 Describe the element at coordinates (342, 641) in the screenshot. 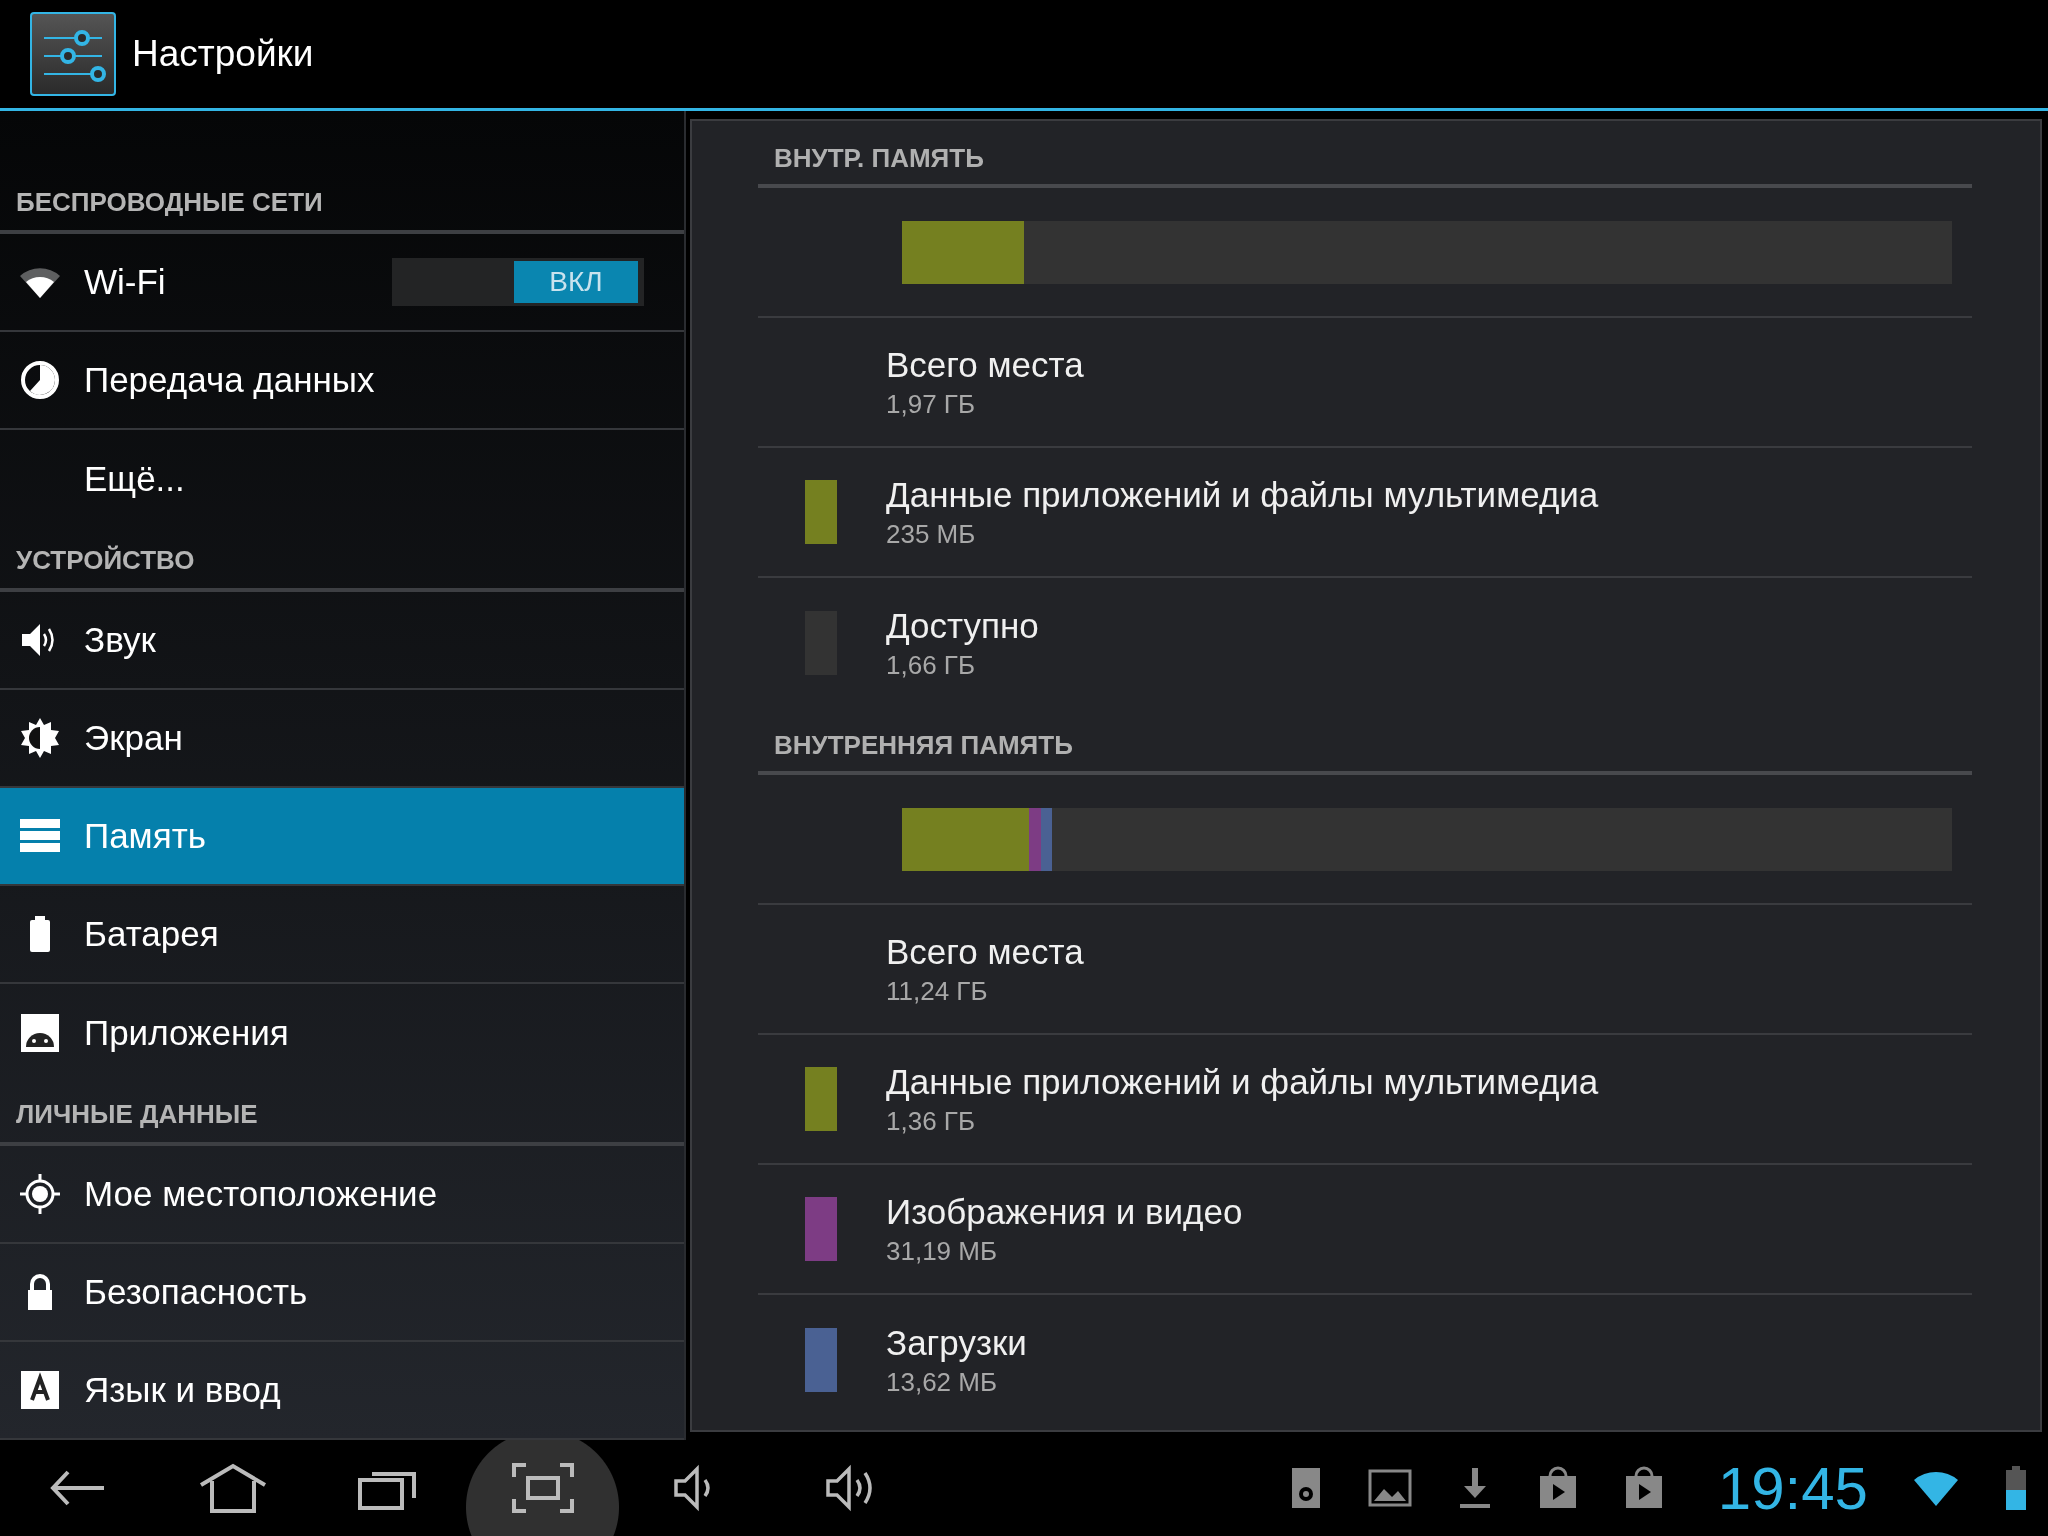

I see `settings-item: Звук` at that location.